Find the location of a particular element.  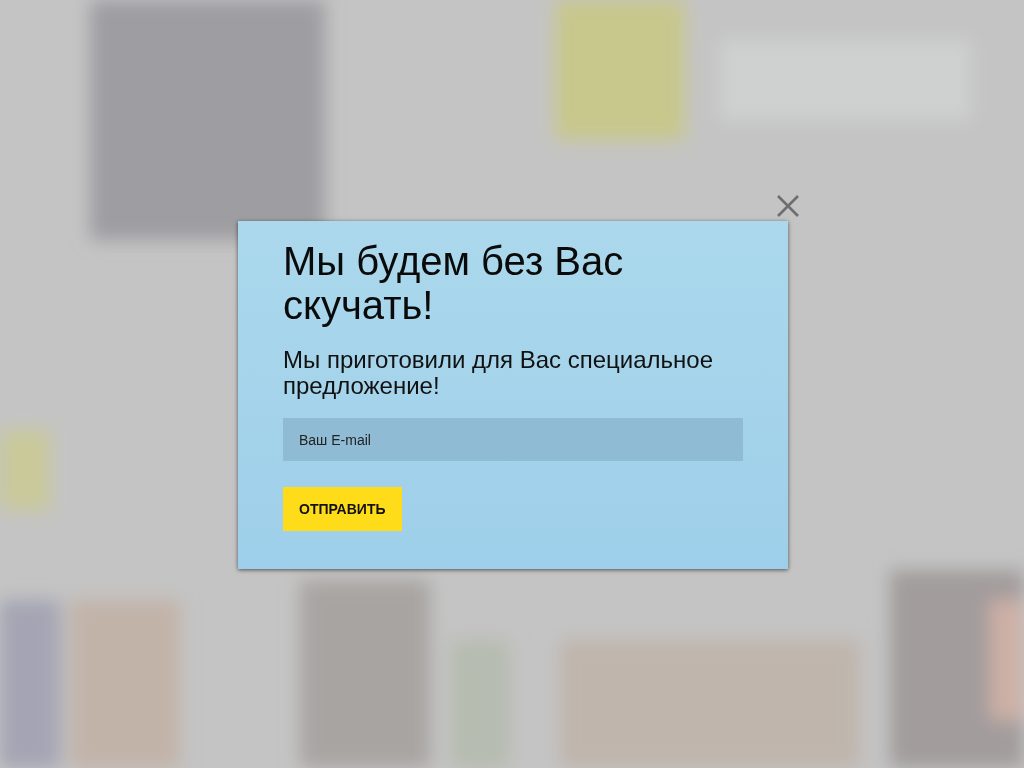

email-field: Ваш E-mail is located at coordinates (513, 439).